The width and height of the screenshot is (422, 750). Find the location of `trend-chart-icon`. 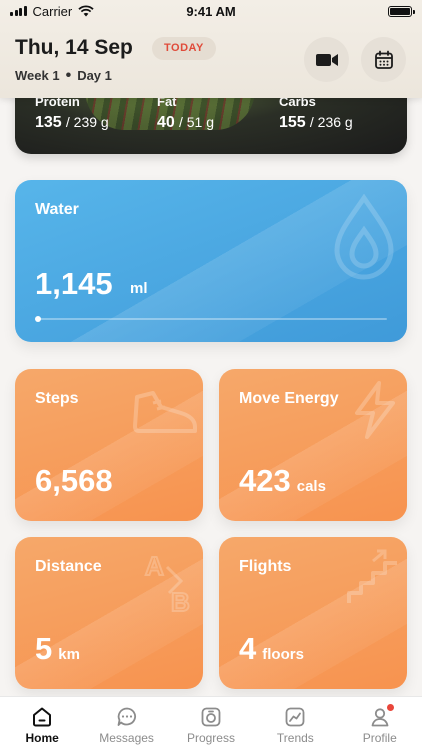

trend-chart-icon is located at coordinates (295, 717).